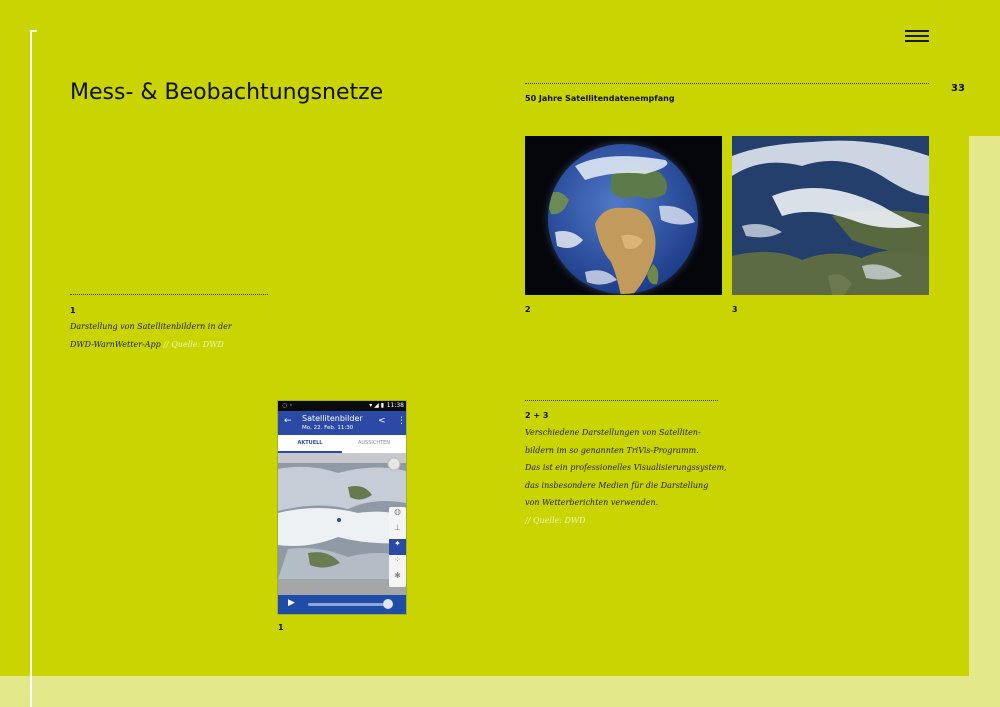 The image size is (1000, 707). I want to click on caption-1-line-1: Darstellung von Satellitenbildern in der, so click(151, 326).